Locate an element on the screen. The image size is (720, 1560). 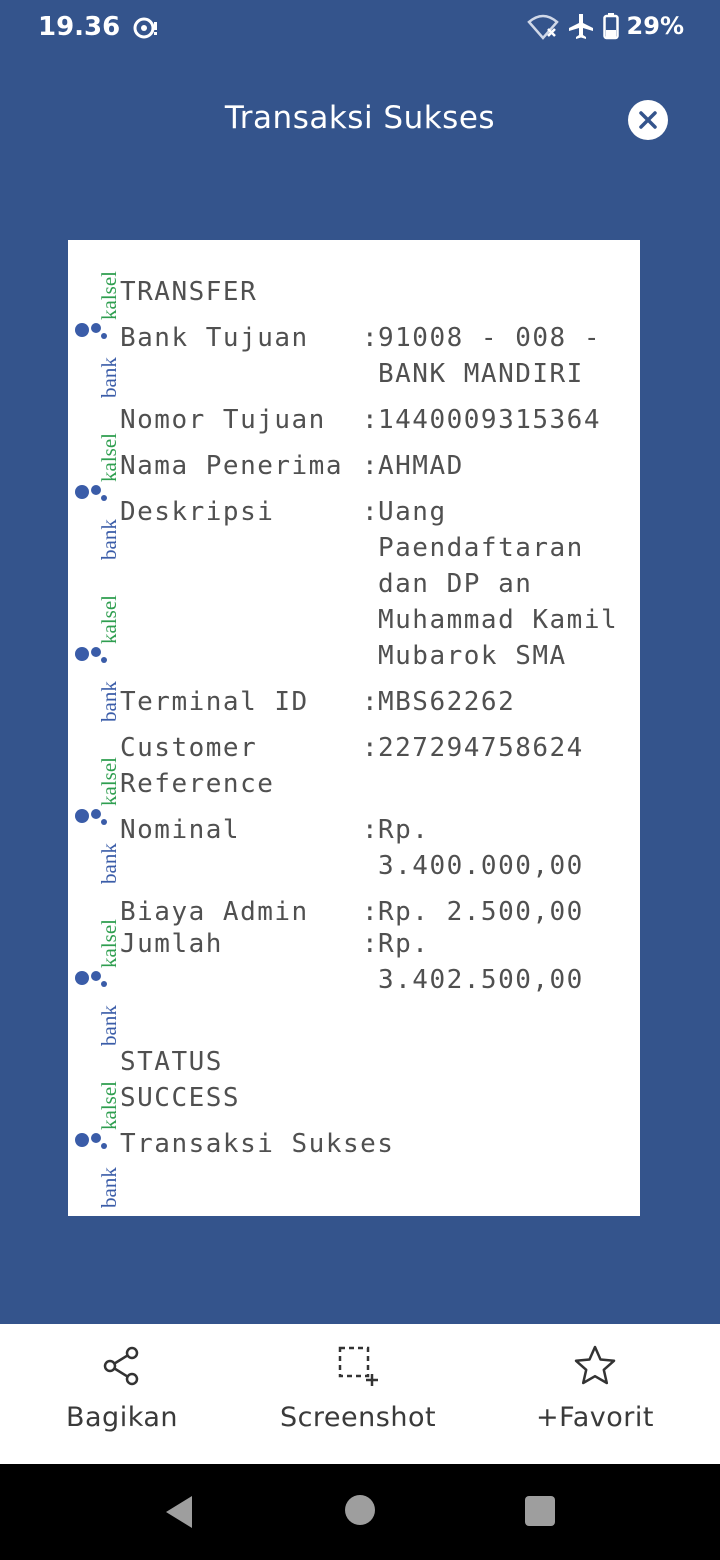
row-label: Deskripsi is located at coordinates (197, 512).